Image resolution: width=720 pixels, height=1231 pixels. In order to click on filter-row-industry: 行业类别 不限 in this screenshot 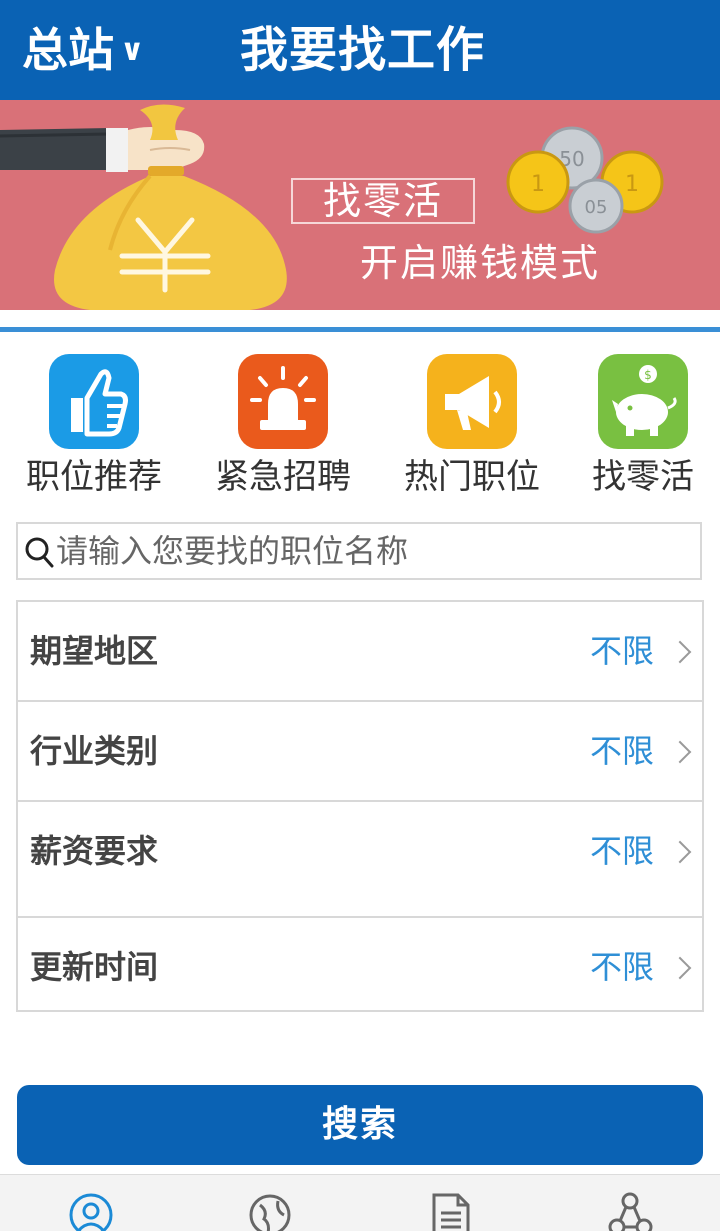, I will do `click(360, 752)`.